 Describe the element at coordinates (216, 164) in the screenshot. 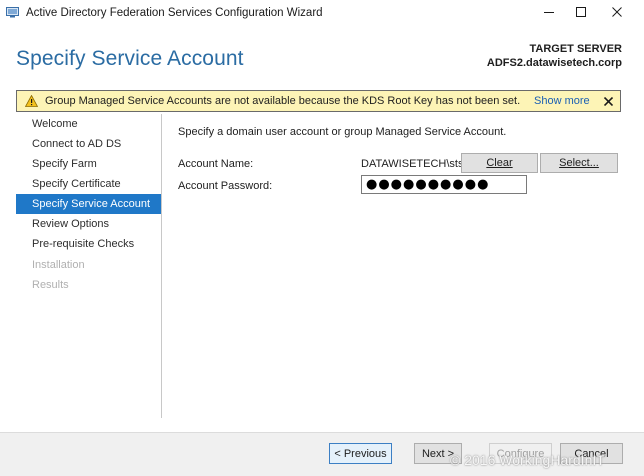

I see `account-name-label: Account Name:` at that location.